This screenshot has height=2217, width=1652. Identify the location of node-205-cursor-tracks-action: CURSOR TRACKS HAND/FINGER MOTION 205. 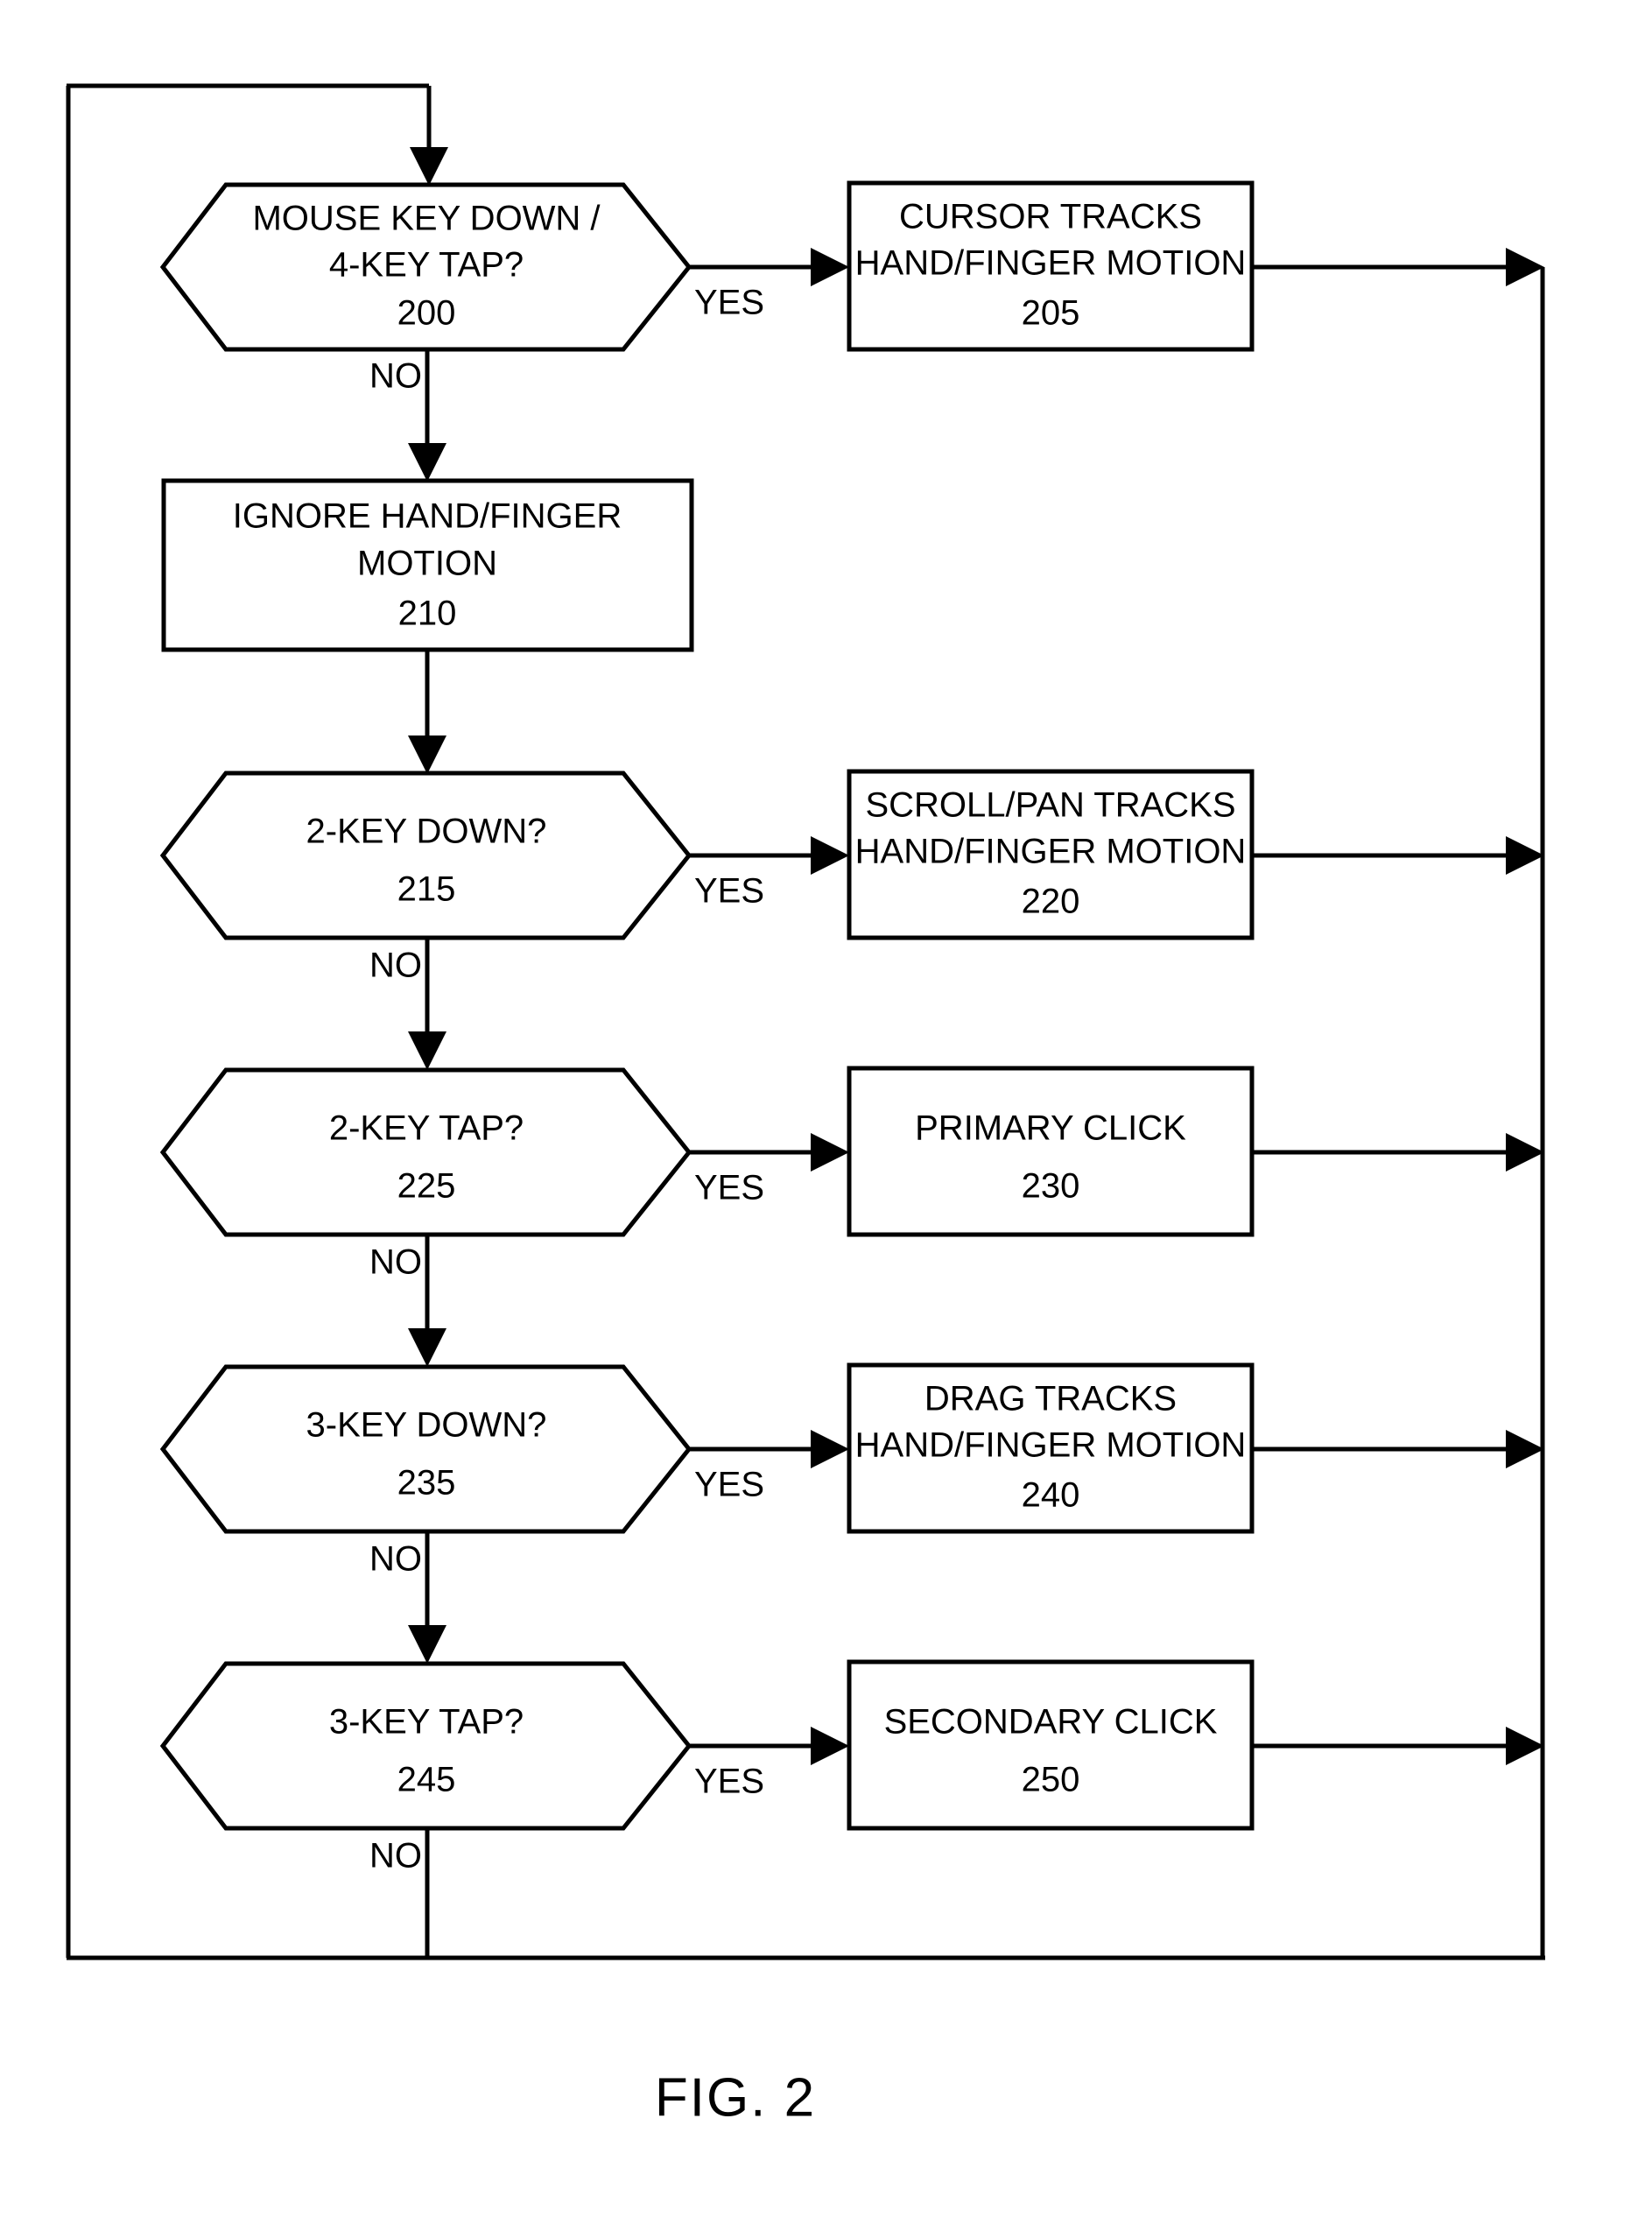
(1051, 266).